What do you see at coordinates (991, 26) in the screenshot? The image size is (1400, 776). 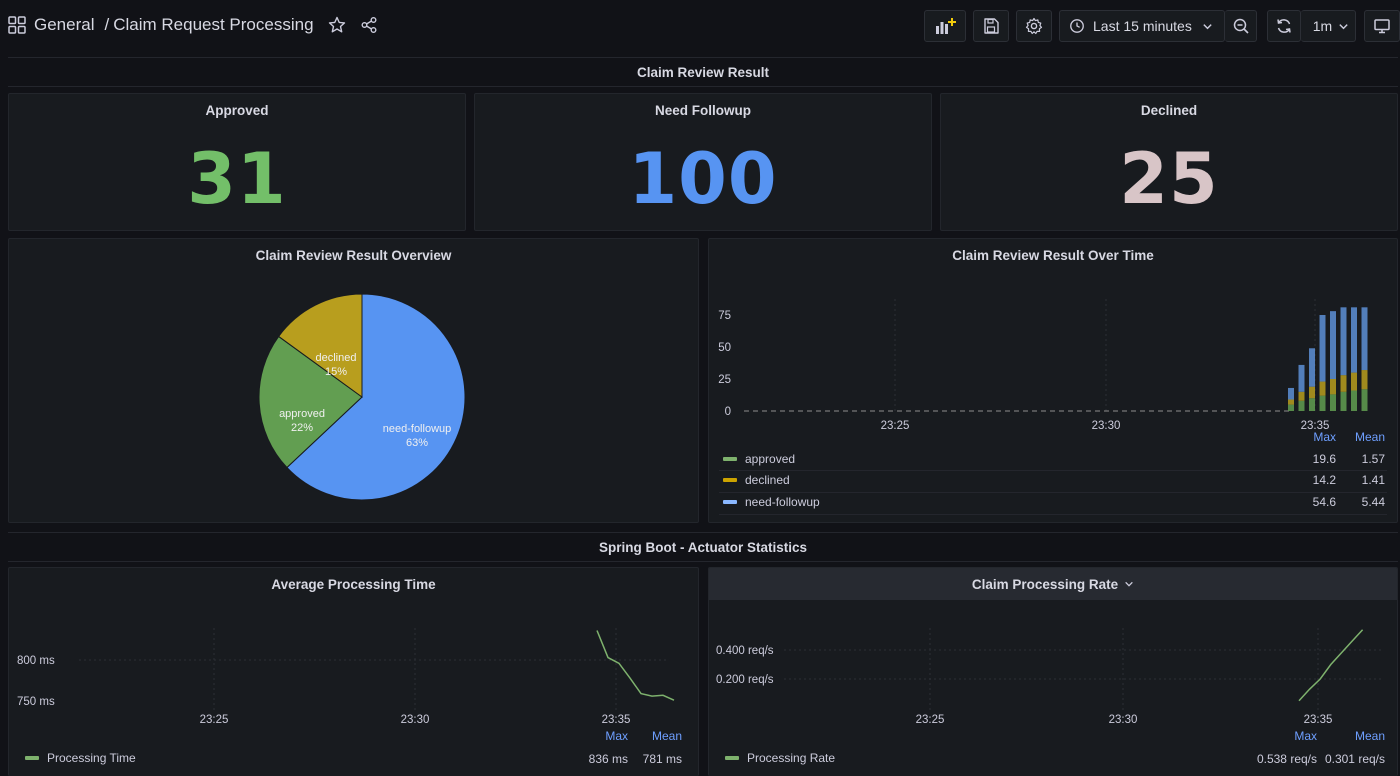 I see `save-dashboard-button` at bounding box center [991, 26].